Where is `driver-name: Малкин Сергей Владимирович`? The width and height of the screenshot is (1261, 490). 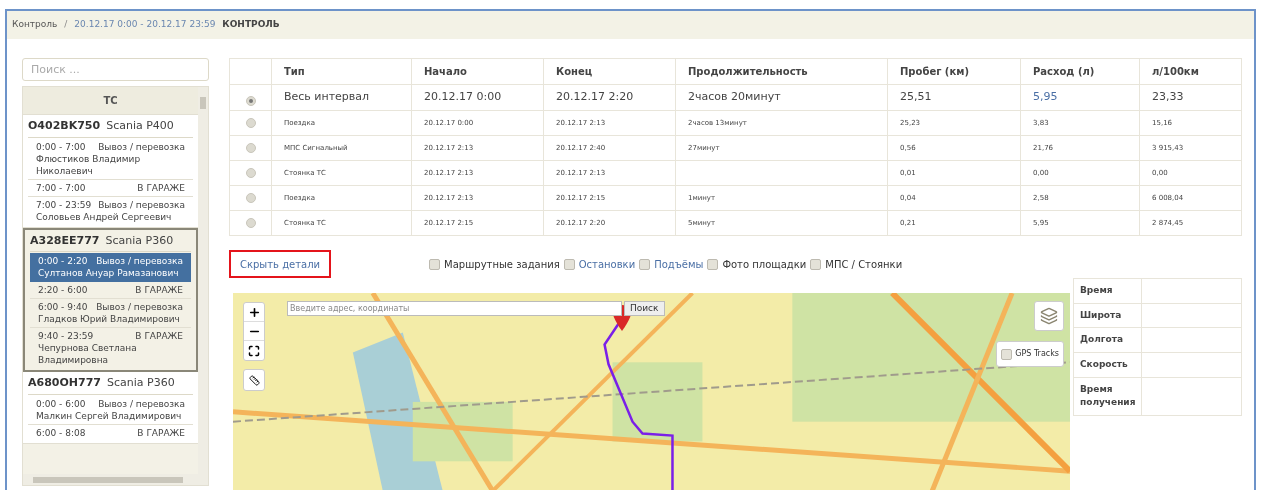
driver-name: Малкин Сергей Владимирович is located at coordinates (109, 415).